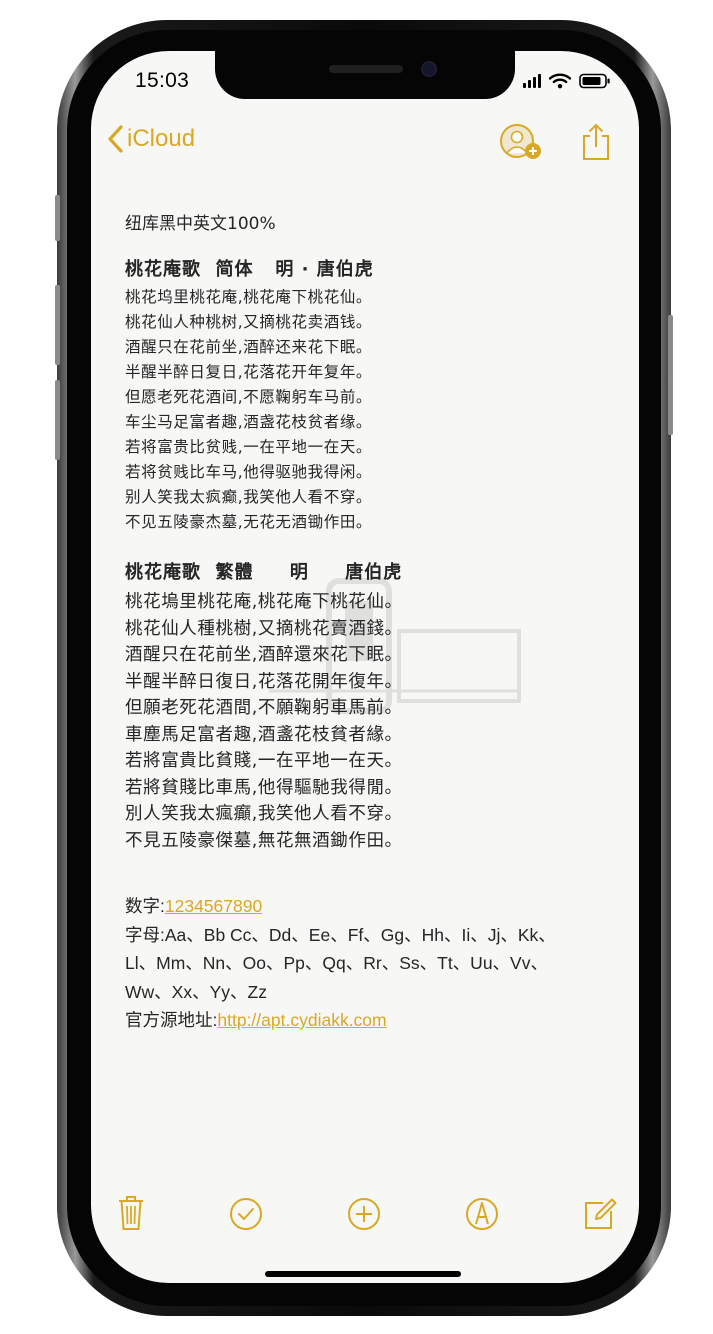 The image size is (713, 1334). I want to click on share-icon, so click(596, 142).